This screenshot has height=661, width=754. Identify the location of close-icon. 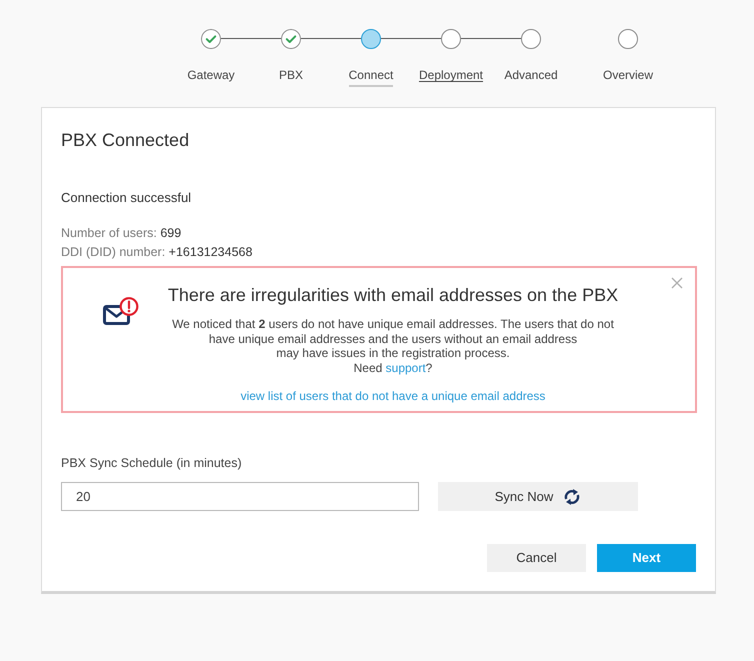
(677, 283).